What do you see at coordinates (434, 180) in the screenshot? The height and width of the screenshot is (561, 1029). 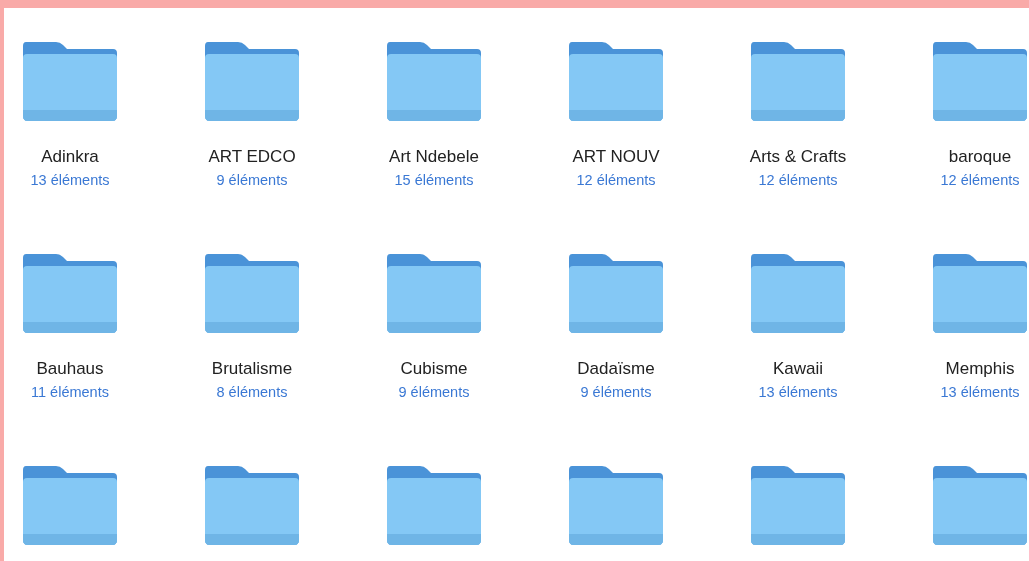 I see `item-count: 15 éléments` at bounding box center [434, 180].